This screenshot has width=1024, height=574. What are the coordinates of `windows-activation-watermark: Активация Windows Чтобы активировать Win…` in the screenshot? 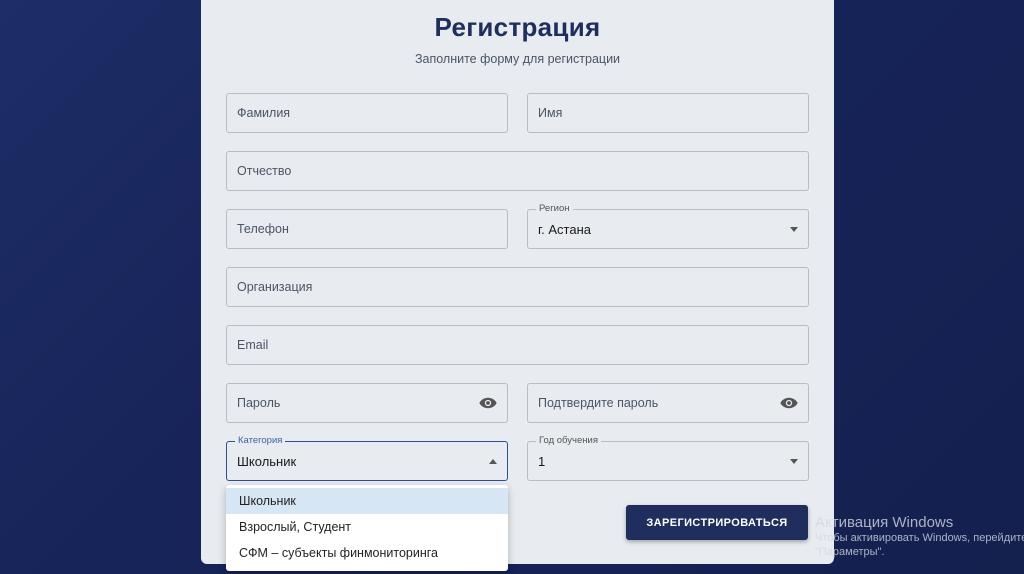 It's located at (919, 536).